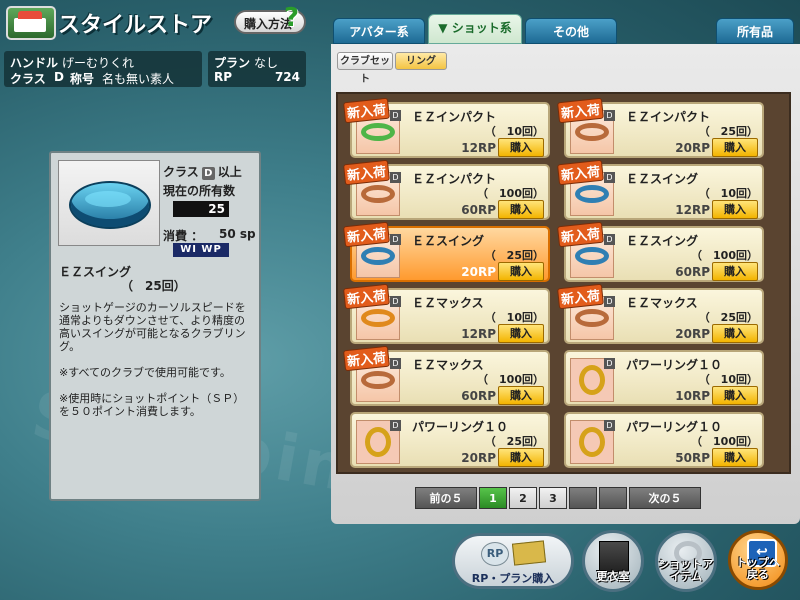 The height and width of the screenshot is (600, 800). I want to click on rp-coin-icon: RP, so click(495, 554).